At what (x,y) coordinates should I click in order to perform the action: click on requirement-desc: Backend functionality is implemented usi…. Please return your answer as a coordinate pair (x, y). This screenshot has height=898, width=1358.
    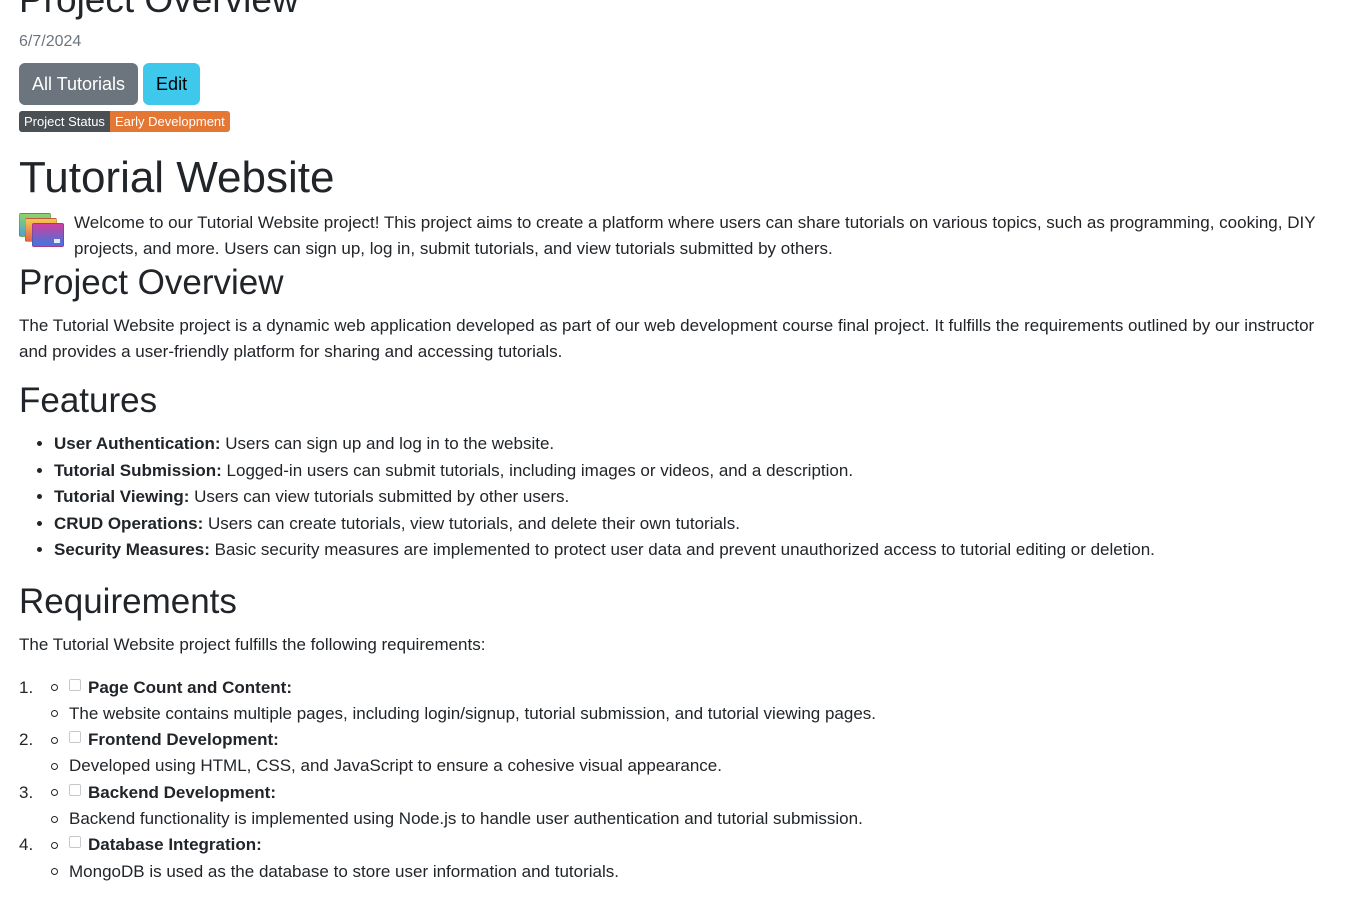
    Looking at the image, I should click on (466, 818).